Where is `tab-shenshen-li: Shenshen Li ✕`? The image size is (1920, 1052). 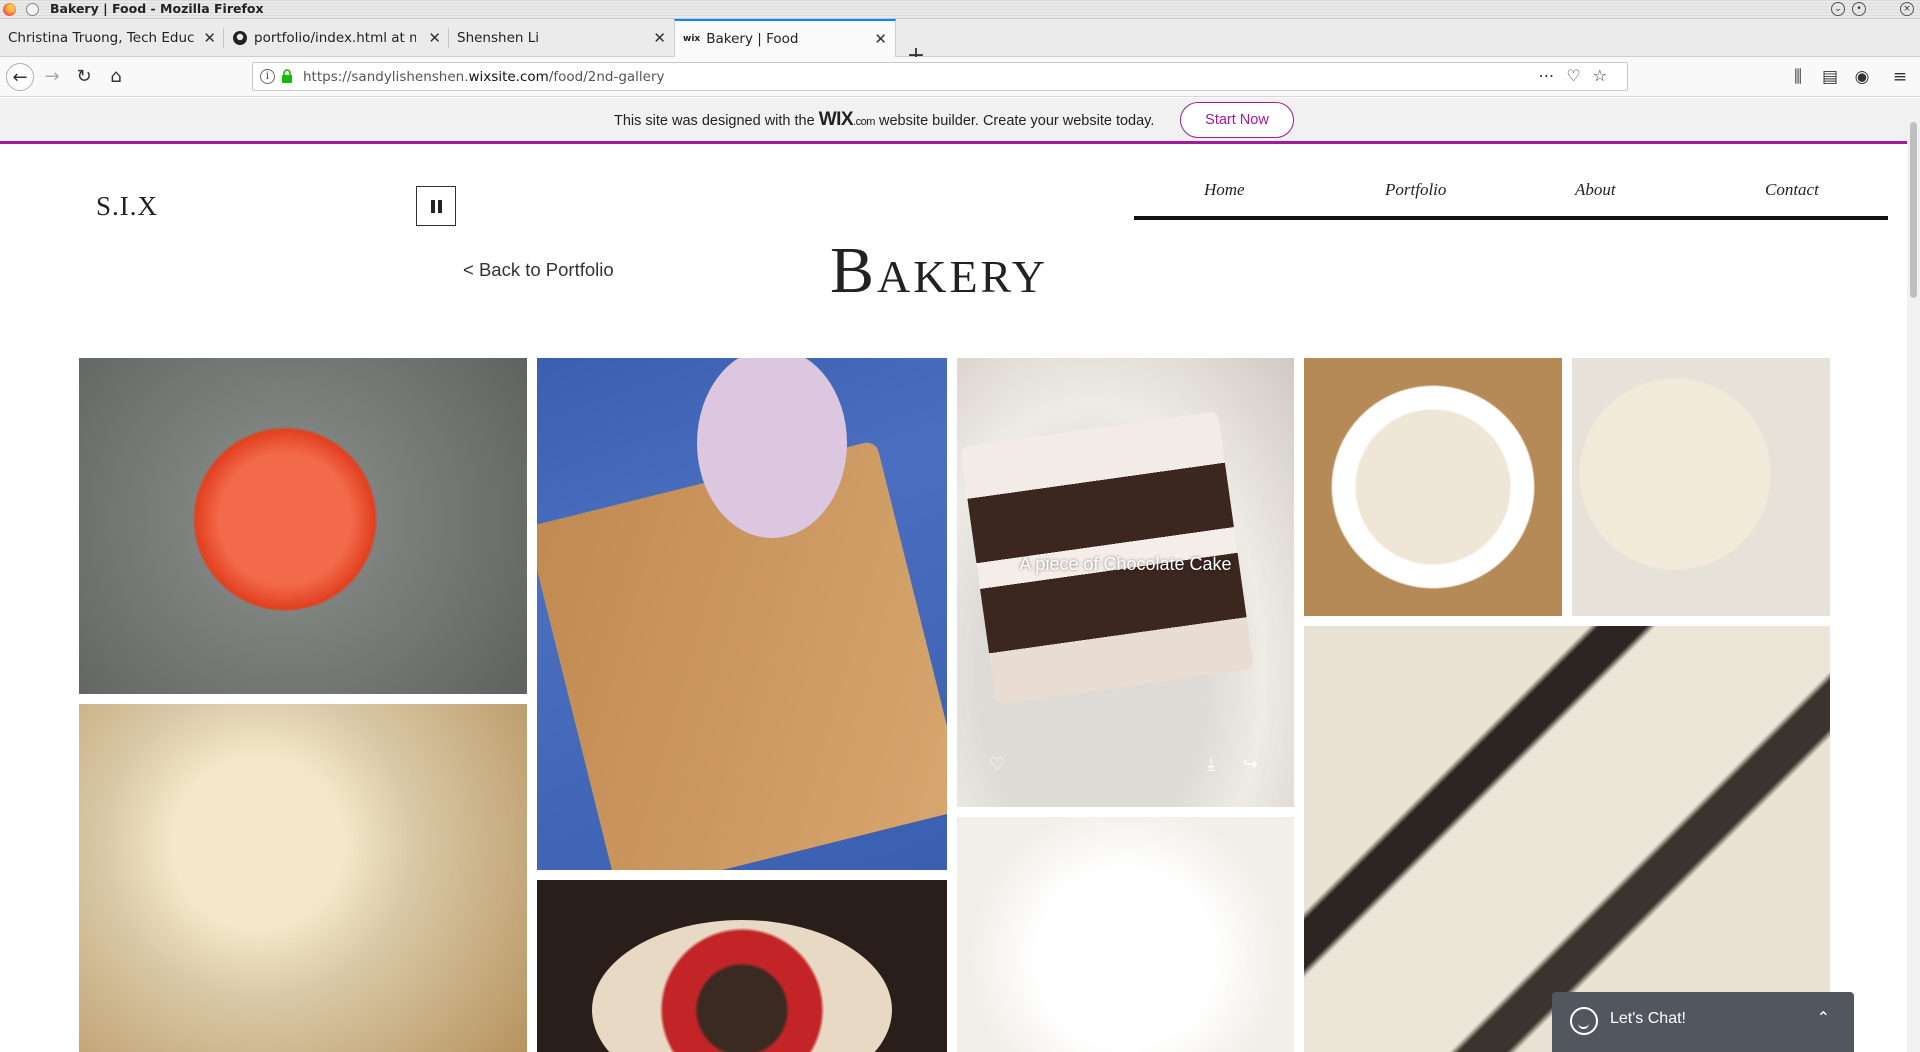 tab-shenshen-li: Shenshen Li ✕ is located at coordinates (561, 38).